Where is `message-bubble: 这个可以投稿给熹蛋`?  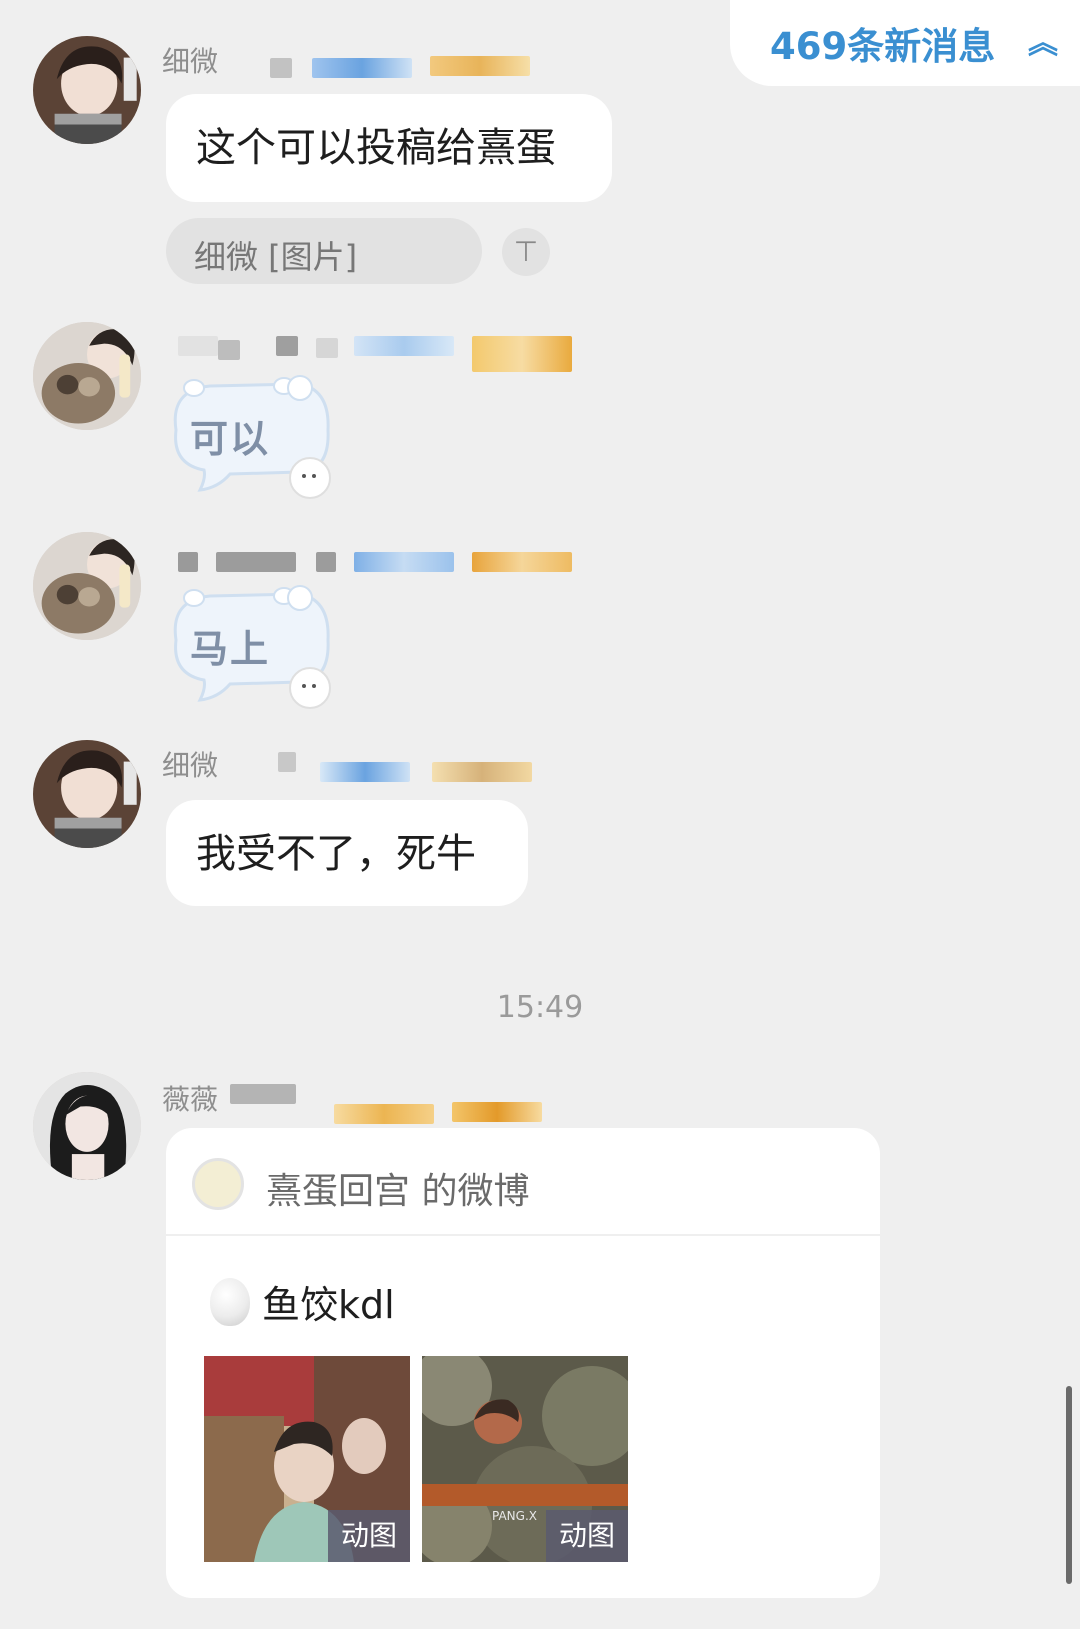
message-bubble: 这个可以投稿给熹蛋 is located at coordinates (389, 148).